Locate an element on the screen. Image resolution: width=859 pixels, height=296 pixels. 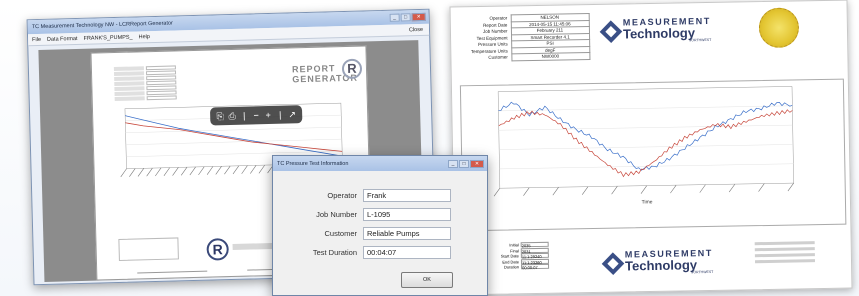
preview-info-table is located at coordinates (149, 83).